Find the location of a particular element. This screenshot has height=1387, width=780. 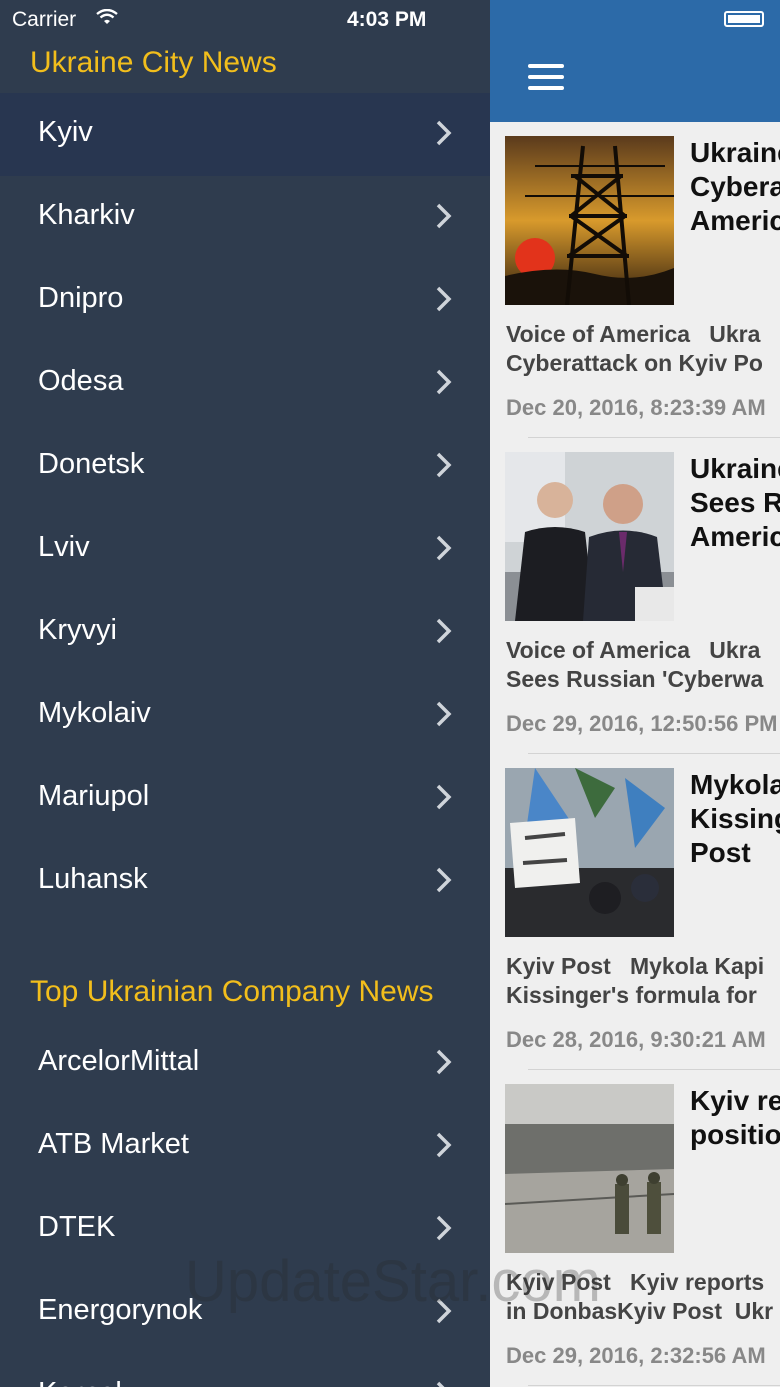

menu-item-label: Kyiv is located at coordinates (65, 132).